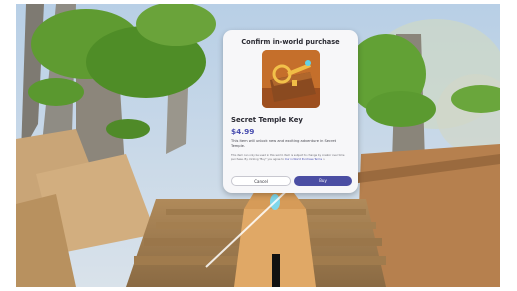 This screenshot has width=517, height=291. What do you see at coordinates (323, 181) in the screenshot?
I see `buy-button: Buy` at bounding box center [323, 181].